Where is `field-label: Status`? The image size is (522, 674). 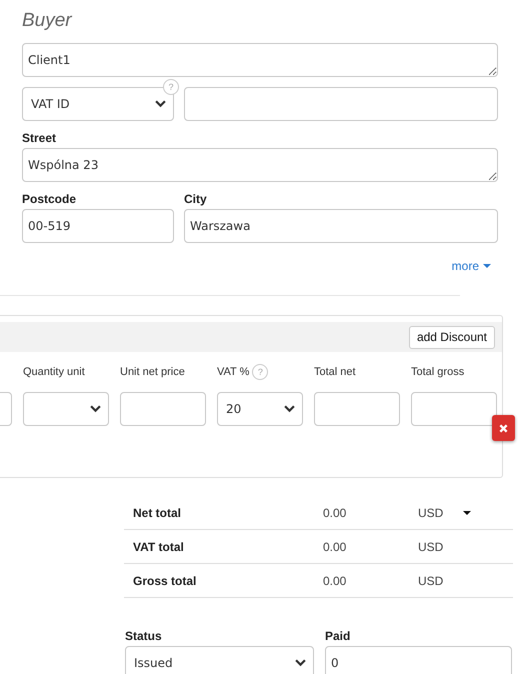 field-label: Status is located at coordinates (144, 636).